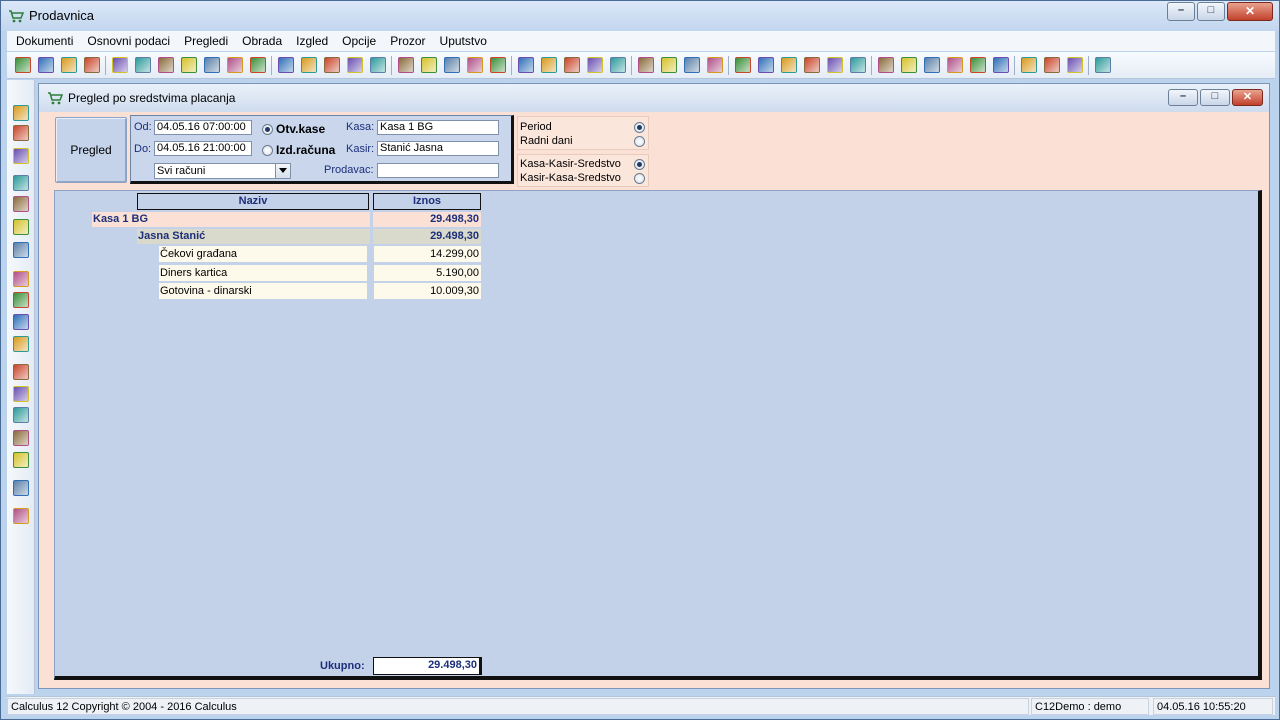 The width and height of the screenshot is (1280, 720). Describe the element at coordinates (309, 65) in the screenshot. I see `list-icon` at that location.